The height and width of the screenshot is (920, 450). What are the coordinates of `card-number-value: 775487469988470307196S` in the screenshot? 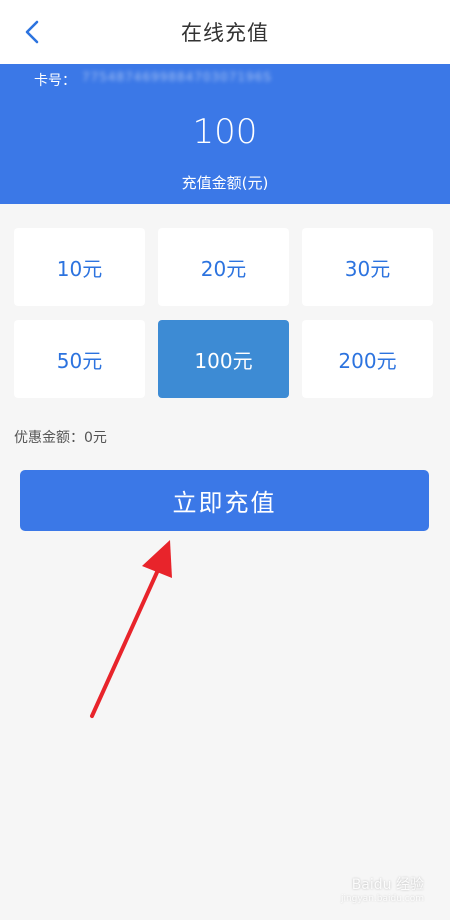 It's located at (177, 77).